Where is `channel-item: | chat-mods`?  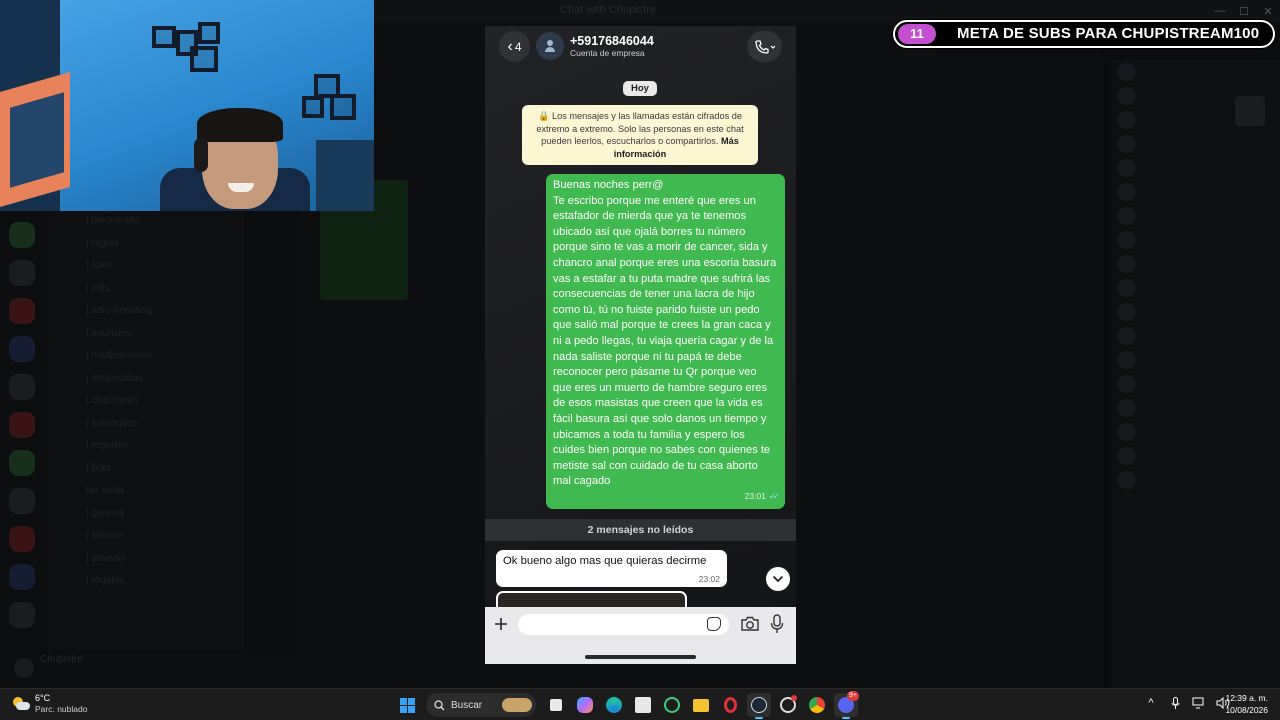 channel-item: | chat-mods is located at coordinates (144, 401).